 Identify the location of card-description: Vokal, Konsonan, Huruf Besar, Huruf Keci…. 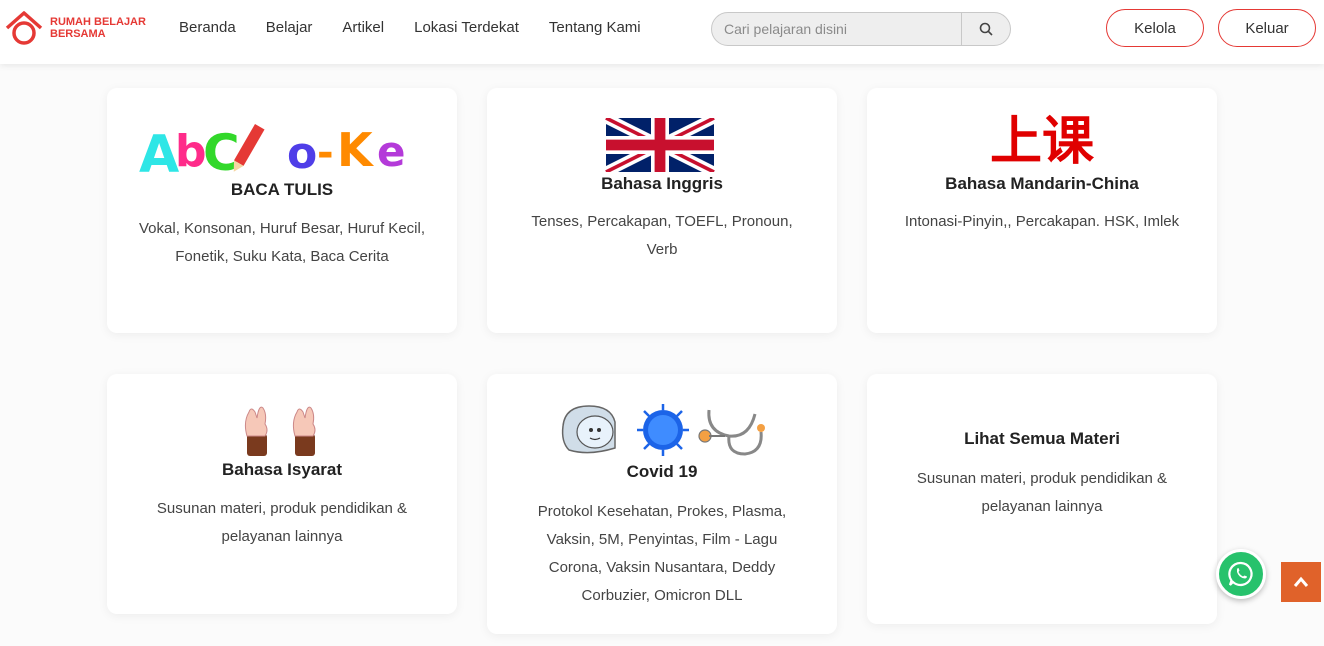
(282, 242).